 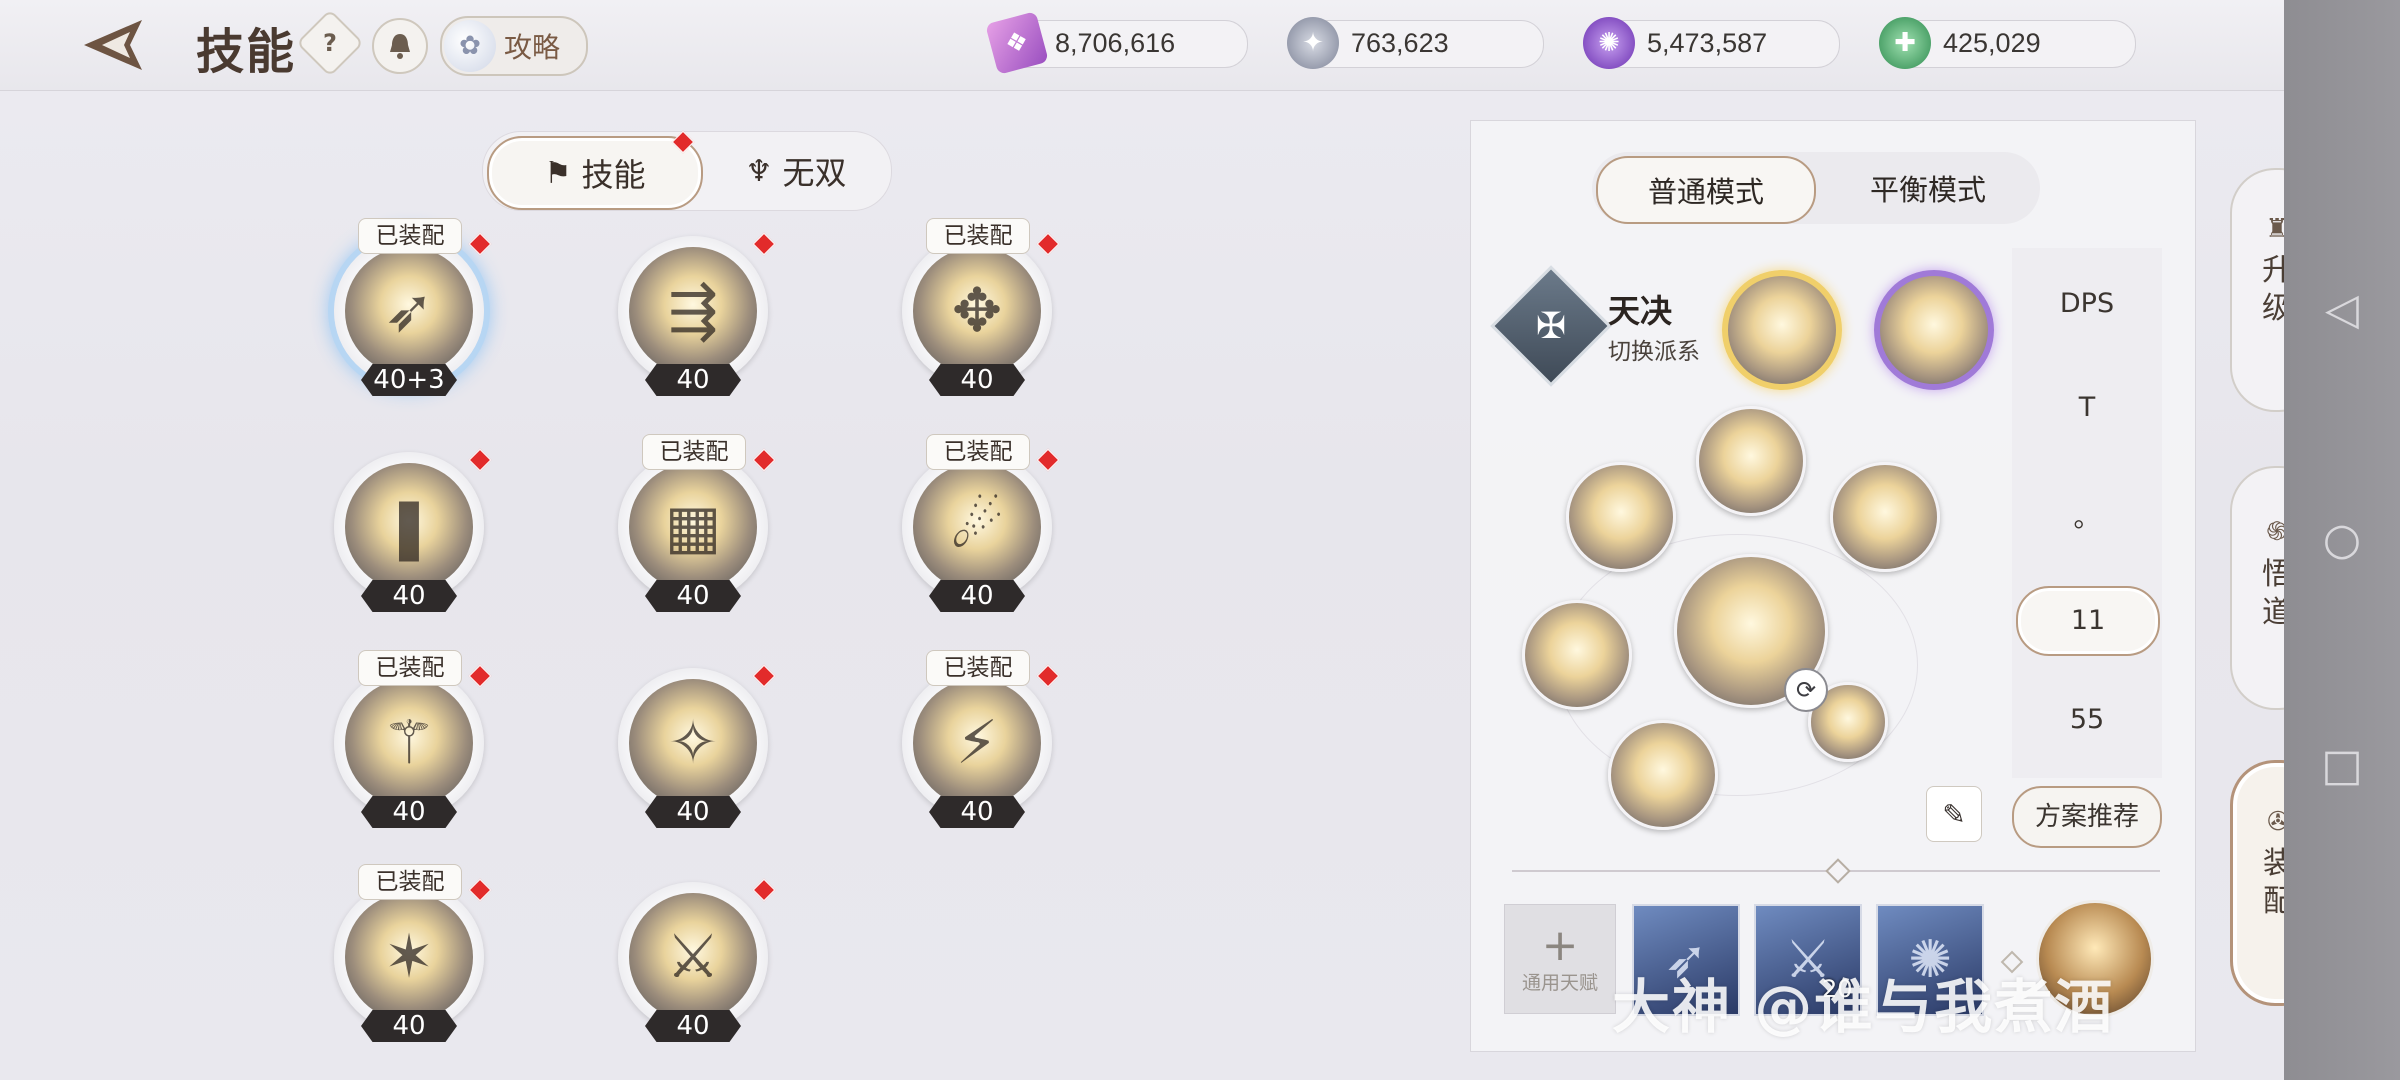 I want to click on skill-icon: ✥, so click(x=977, y=311).